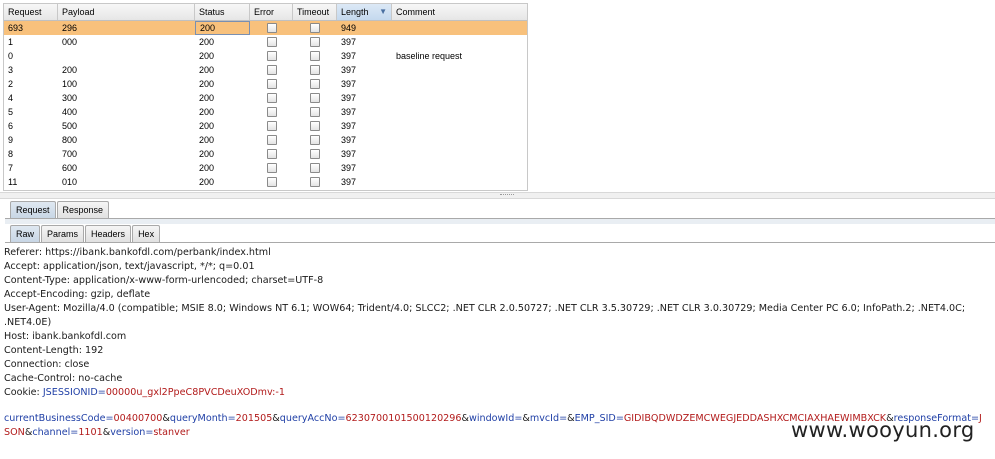 This screenshot has height=459, width=995. I want to click on table-row: 9 800 200 397, so click(265, 140).